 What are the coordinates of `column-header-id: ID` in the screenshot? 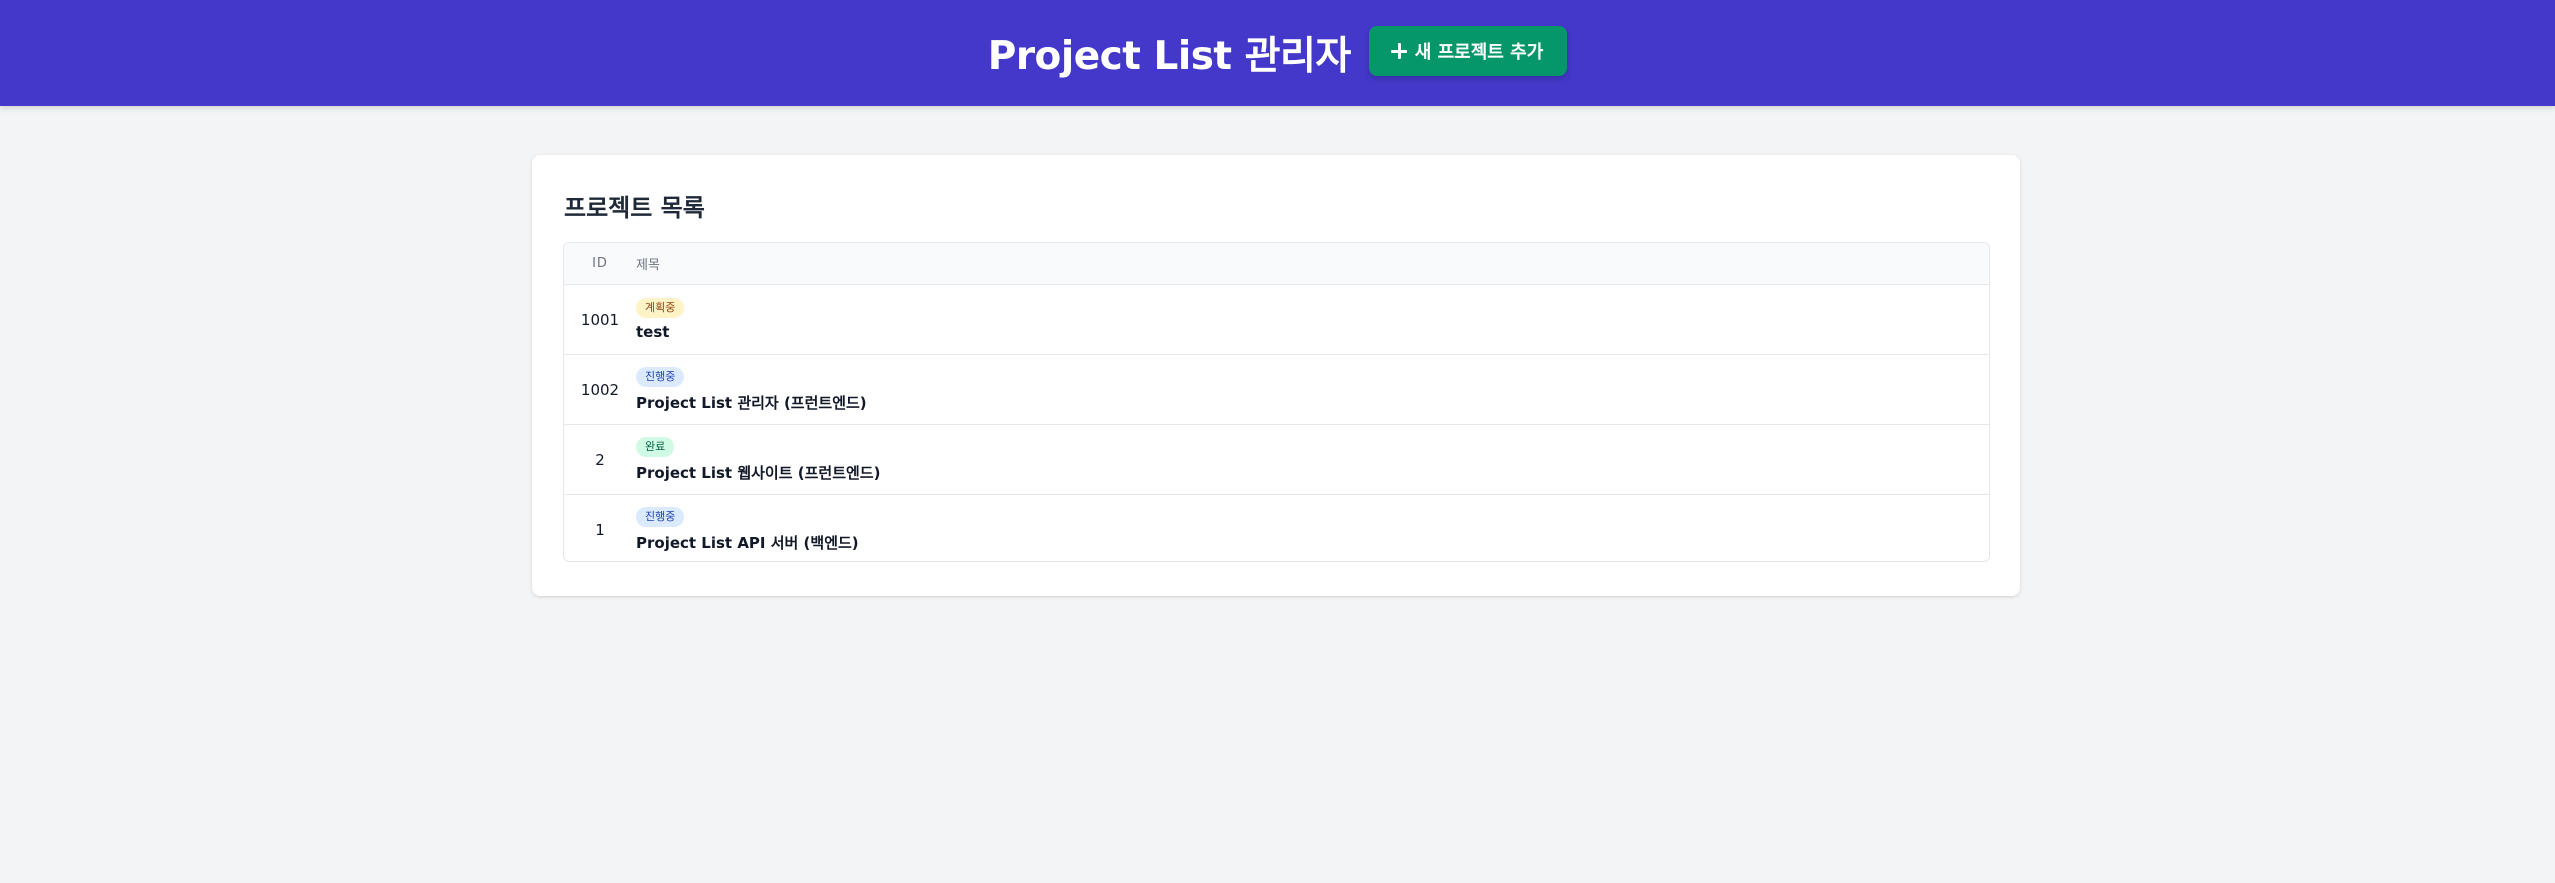 It's located at (600, 263).